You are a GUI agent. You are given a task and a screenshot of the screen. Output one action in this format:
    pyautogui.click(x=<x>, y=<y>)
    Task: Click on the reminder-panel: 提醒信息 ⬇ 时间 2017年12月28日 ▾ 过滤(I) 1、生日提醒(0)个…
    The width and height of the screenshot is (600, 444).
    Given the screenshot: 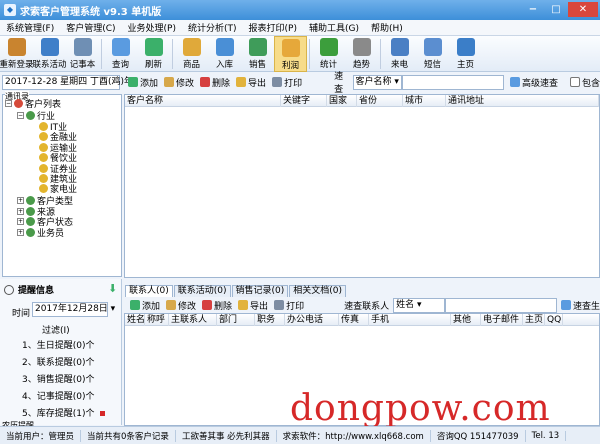 What is the action you would take?
    pyautogui.click(x=61, y=354)
    